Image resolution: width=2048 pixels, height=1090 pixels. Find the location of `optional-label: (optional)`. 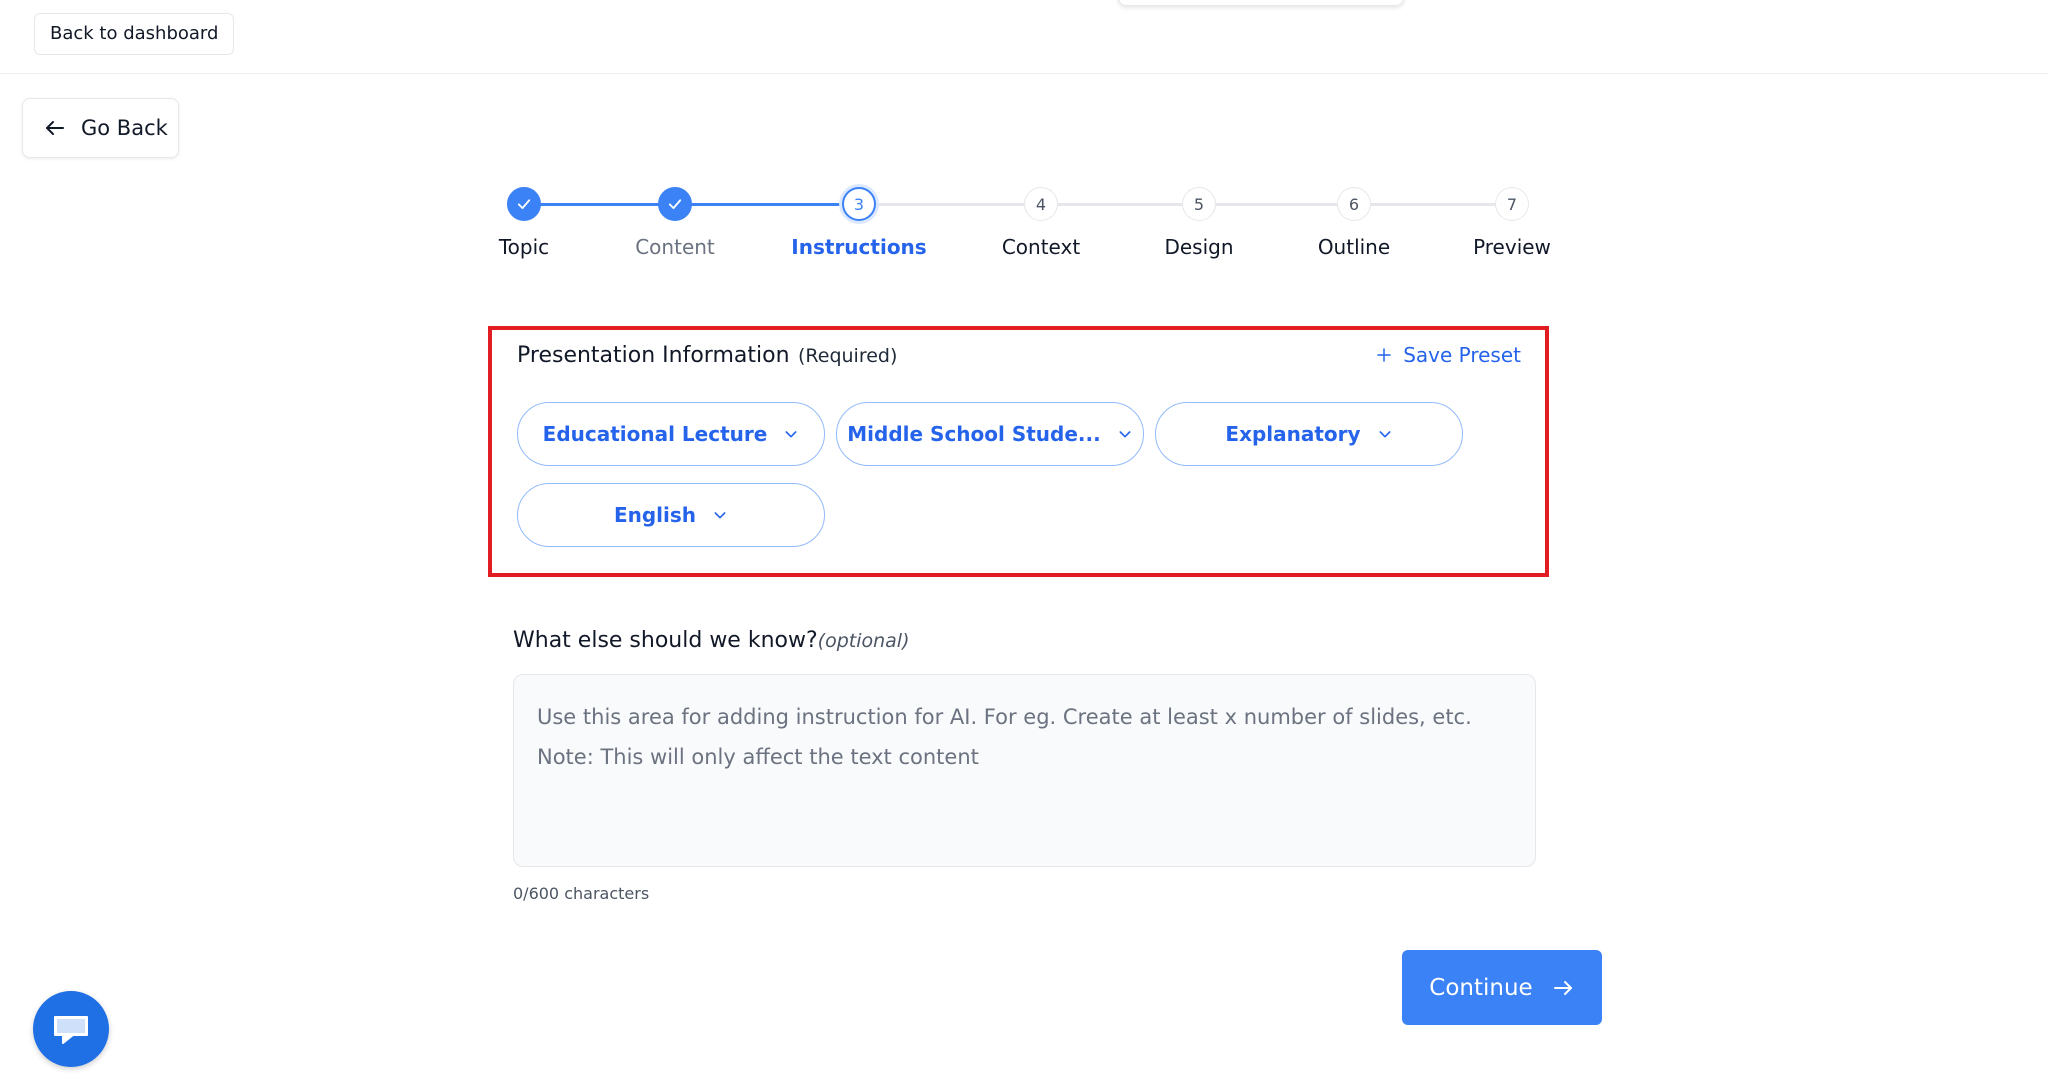

optional-label: (optional) is located at coordinates (863, 641).